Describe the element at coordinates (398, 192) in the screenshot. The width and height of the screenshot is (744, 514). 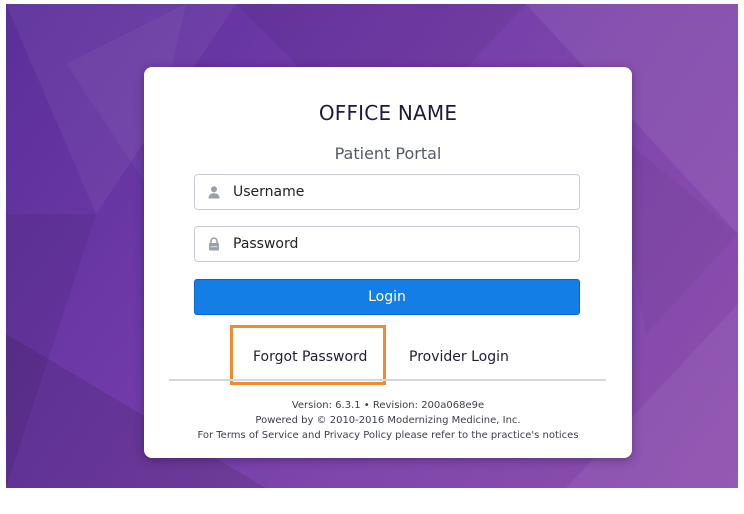
I see `username-input` at that location.